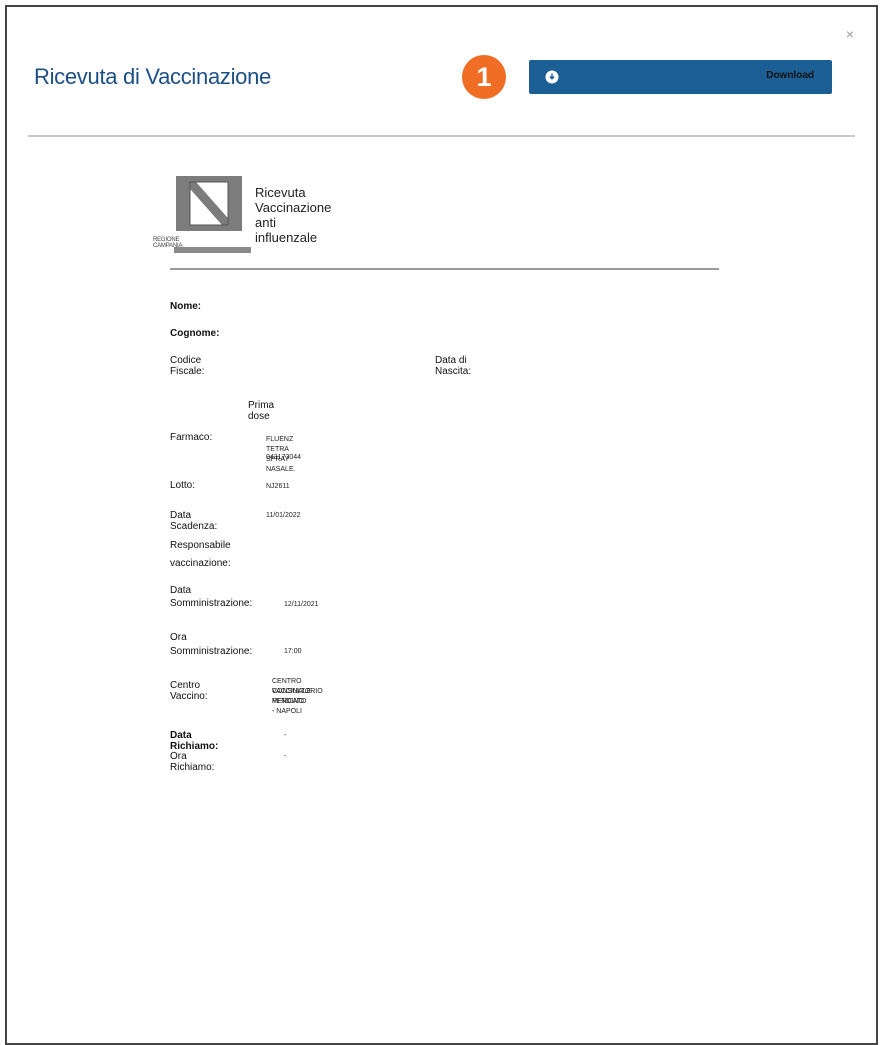 The width and height of the screenshot is (882, 1045). Describe the element at coordinates (283, 515) in the screenshot. I see `data-scadenza-value: 11/01/2022` at that location.